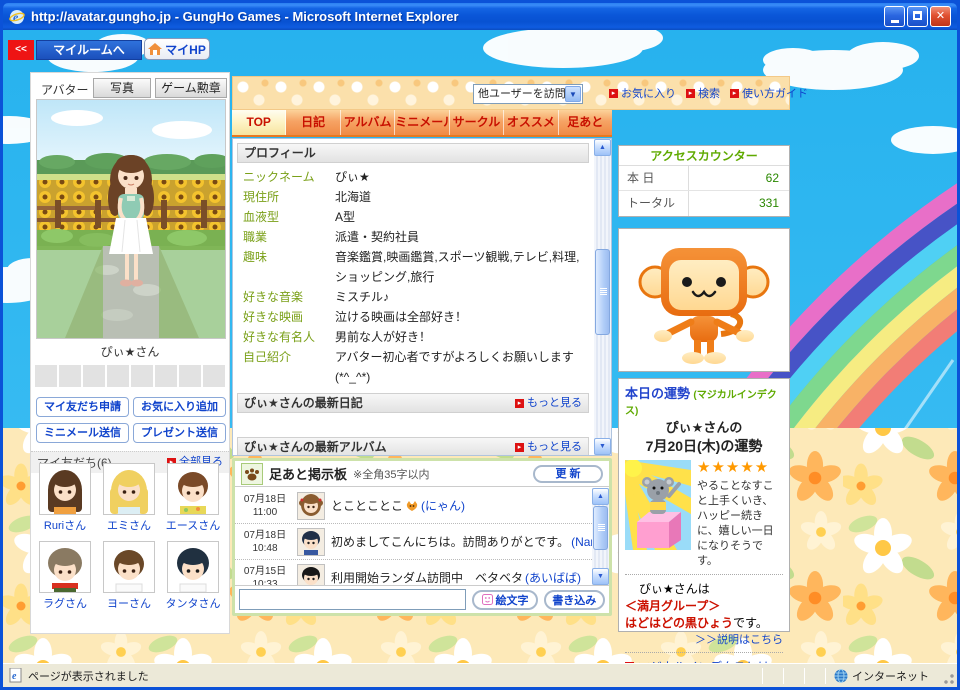  I want to click on tab-minimail: ミニメール, so click(422, 122).